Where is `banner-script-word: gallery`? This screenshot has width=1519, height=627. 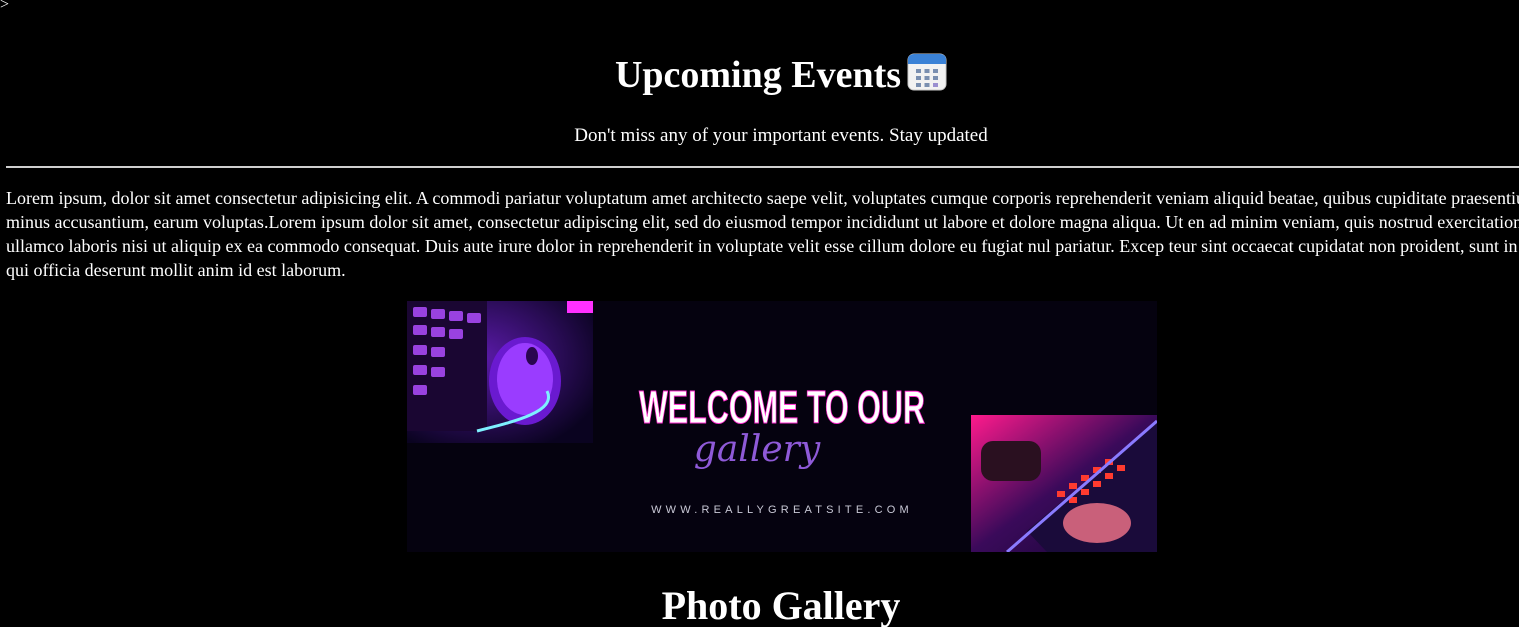
banner-script-word: gallery is located at coordinates (757, 449).